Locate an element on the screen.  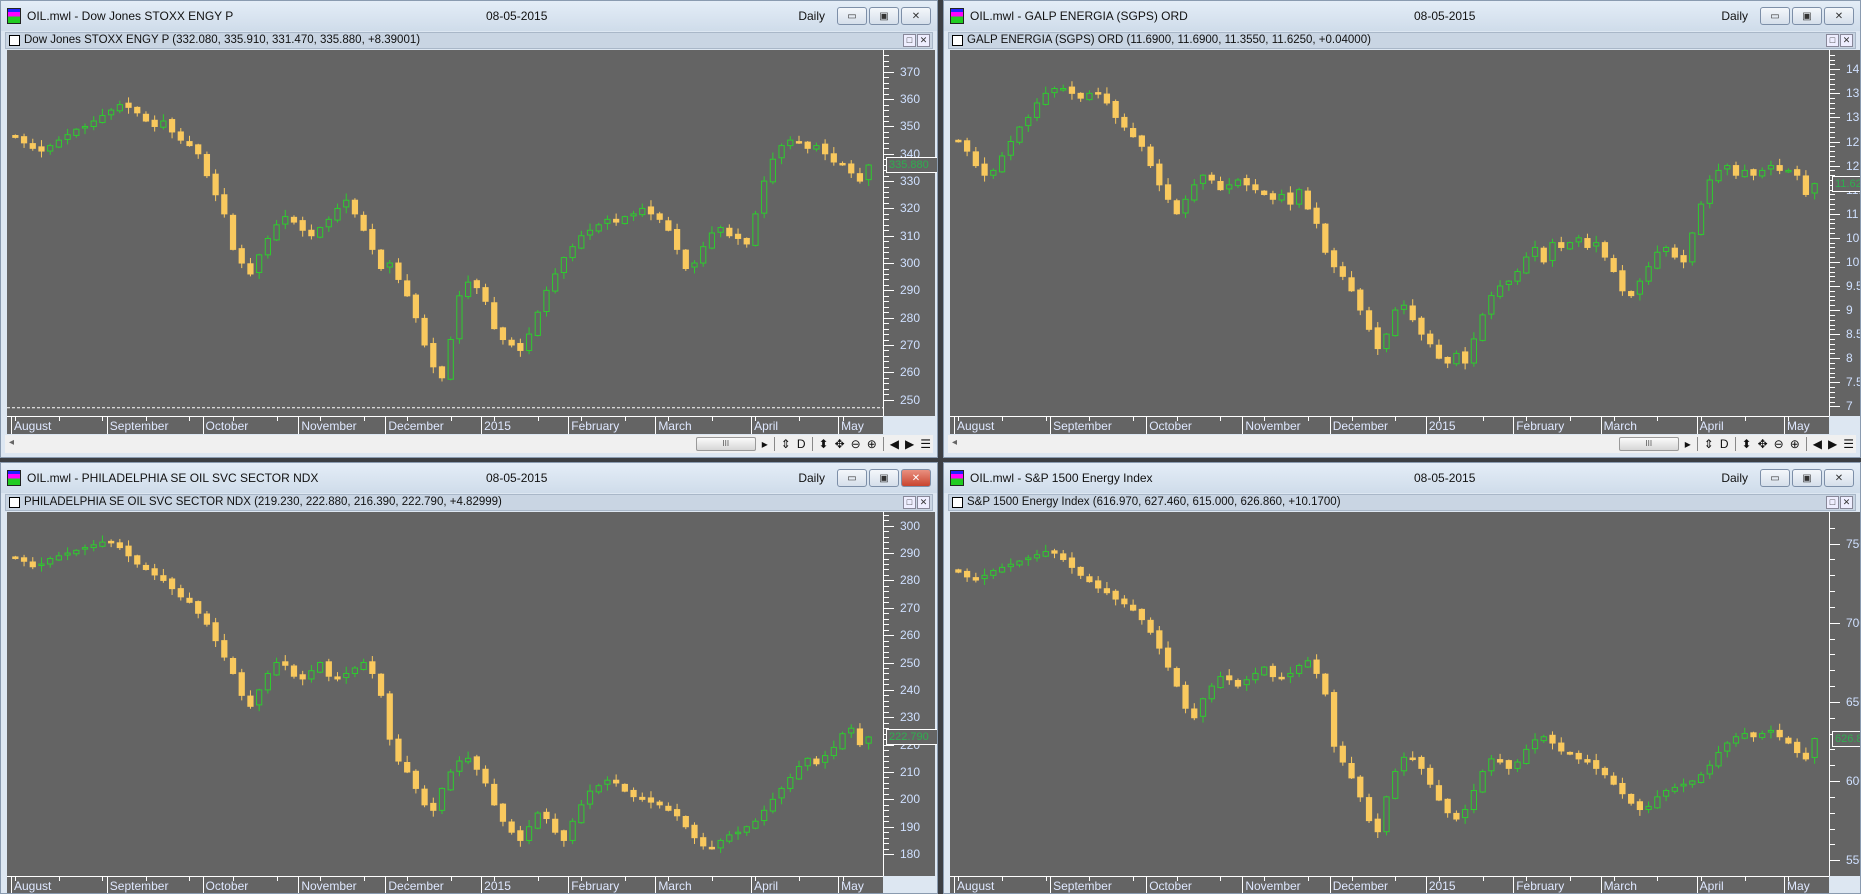
price-axis: 550 600 650 700 750 626.860 is located at coordinates (1844, 694).